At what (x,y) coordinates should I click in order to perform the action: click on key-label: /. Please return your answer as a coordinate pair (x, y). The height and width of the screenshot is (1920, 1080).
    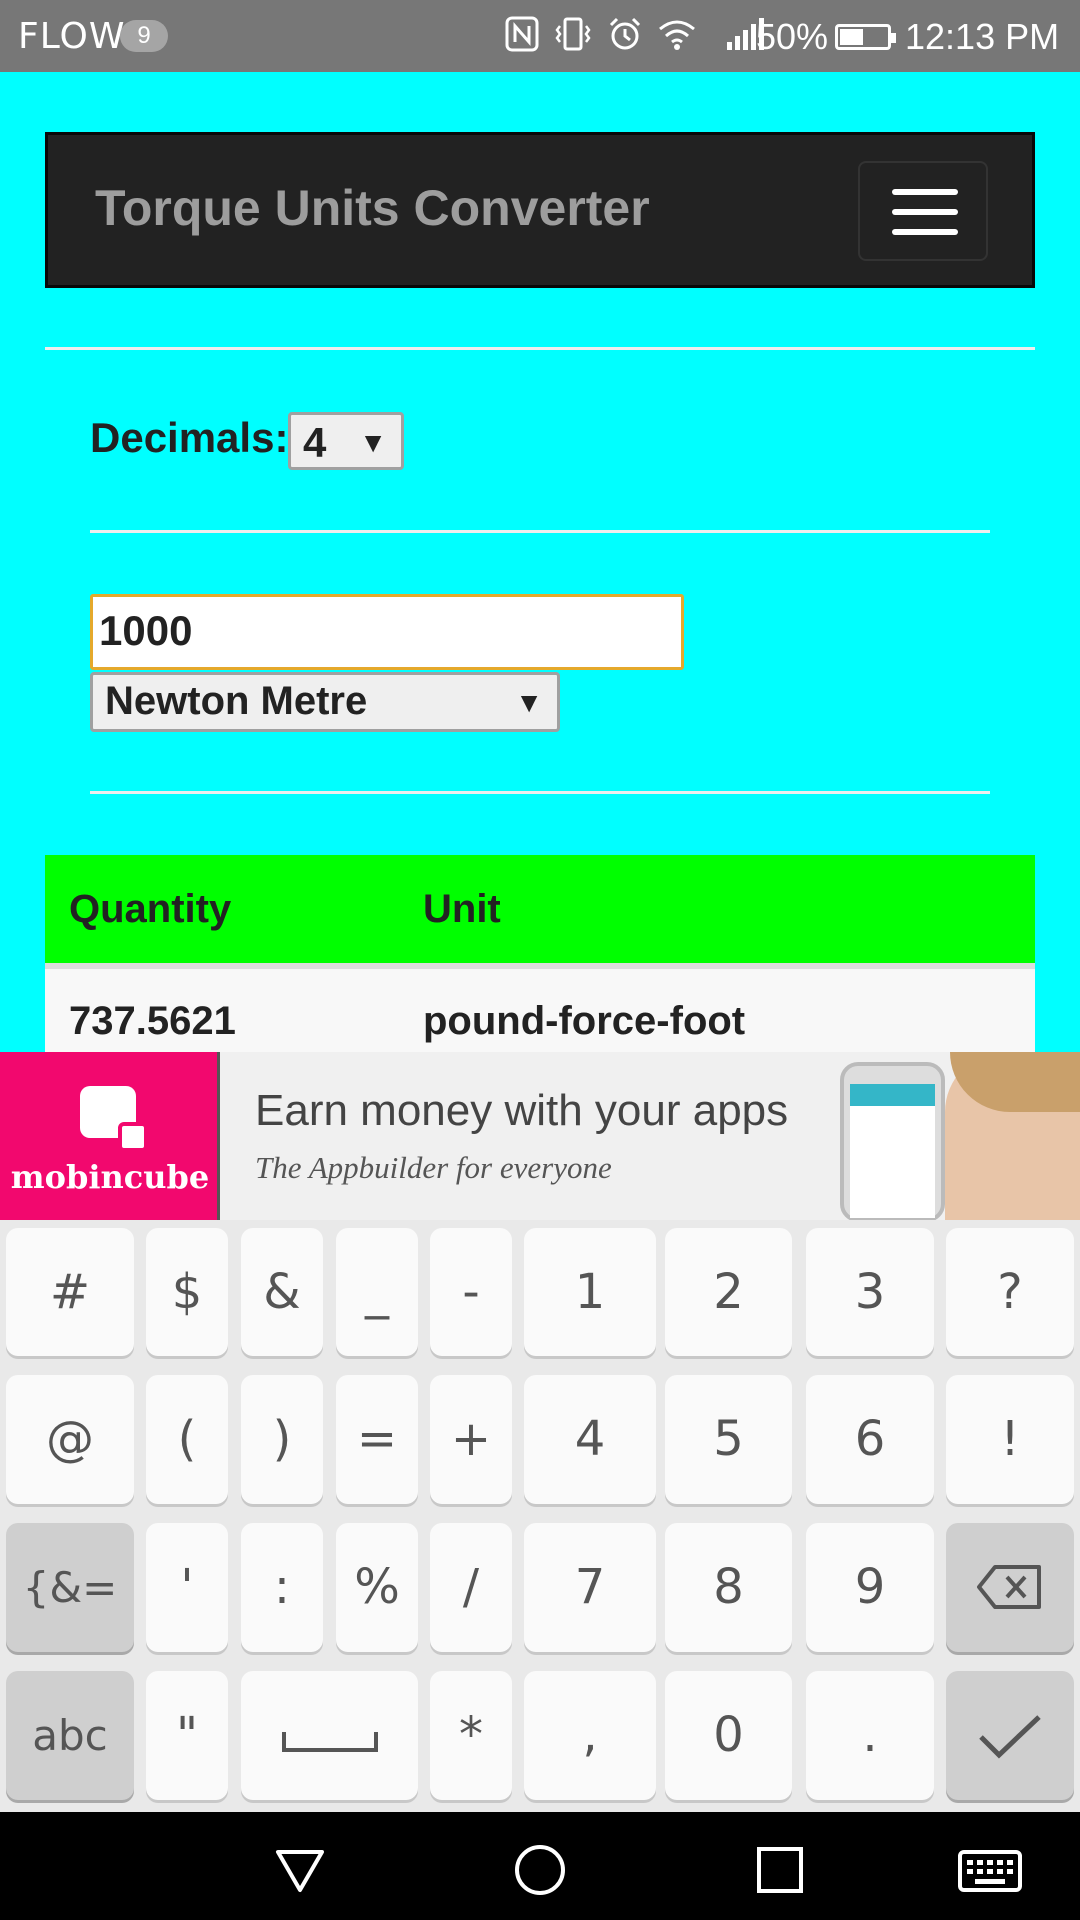
    Looking at the image, I should click on (471, 1587).